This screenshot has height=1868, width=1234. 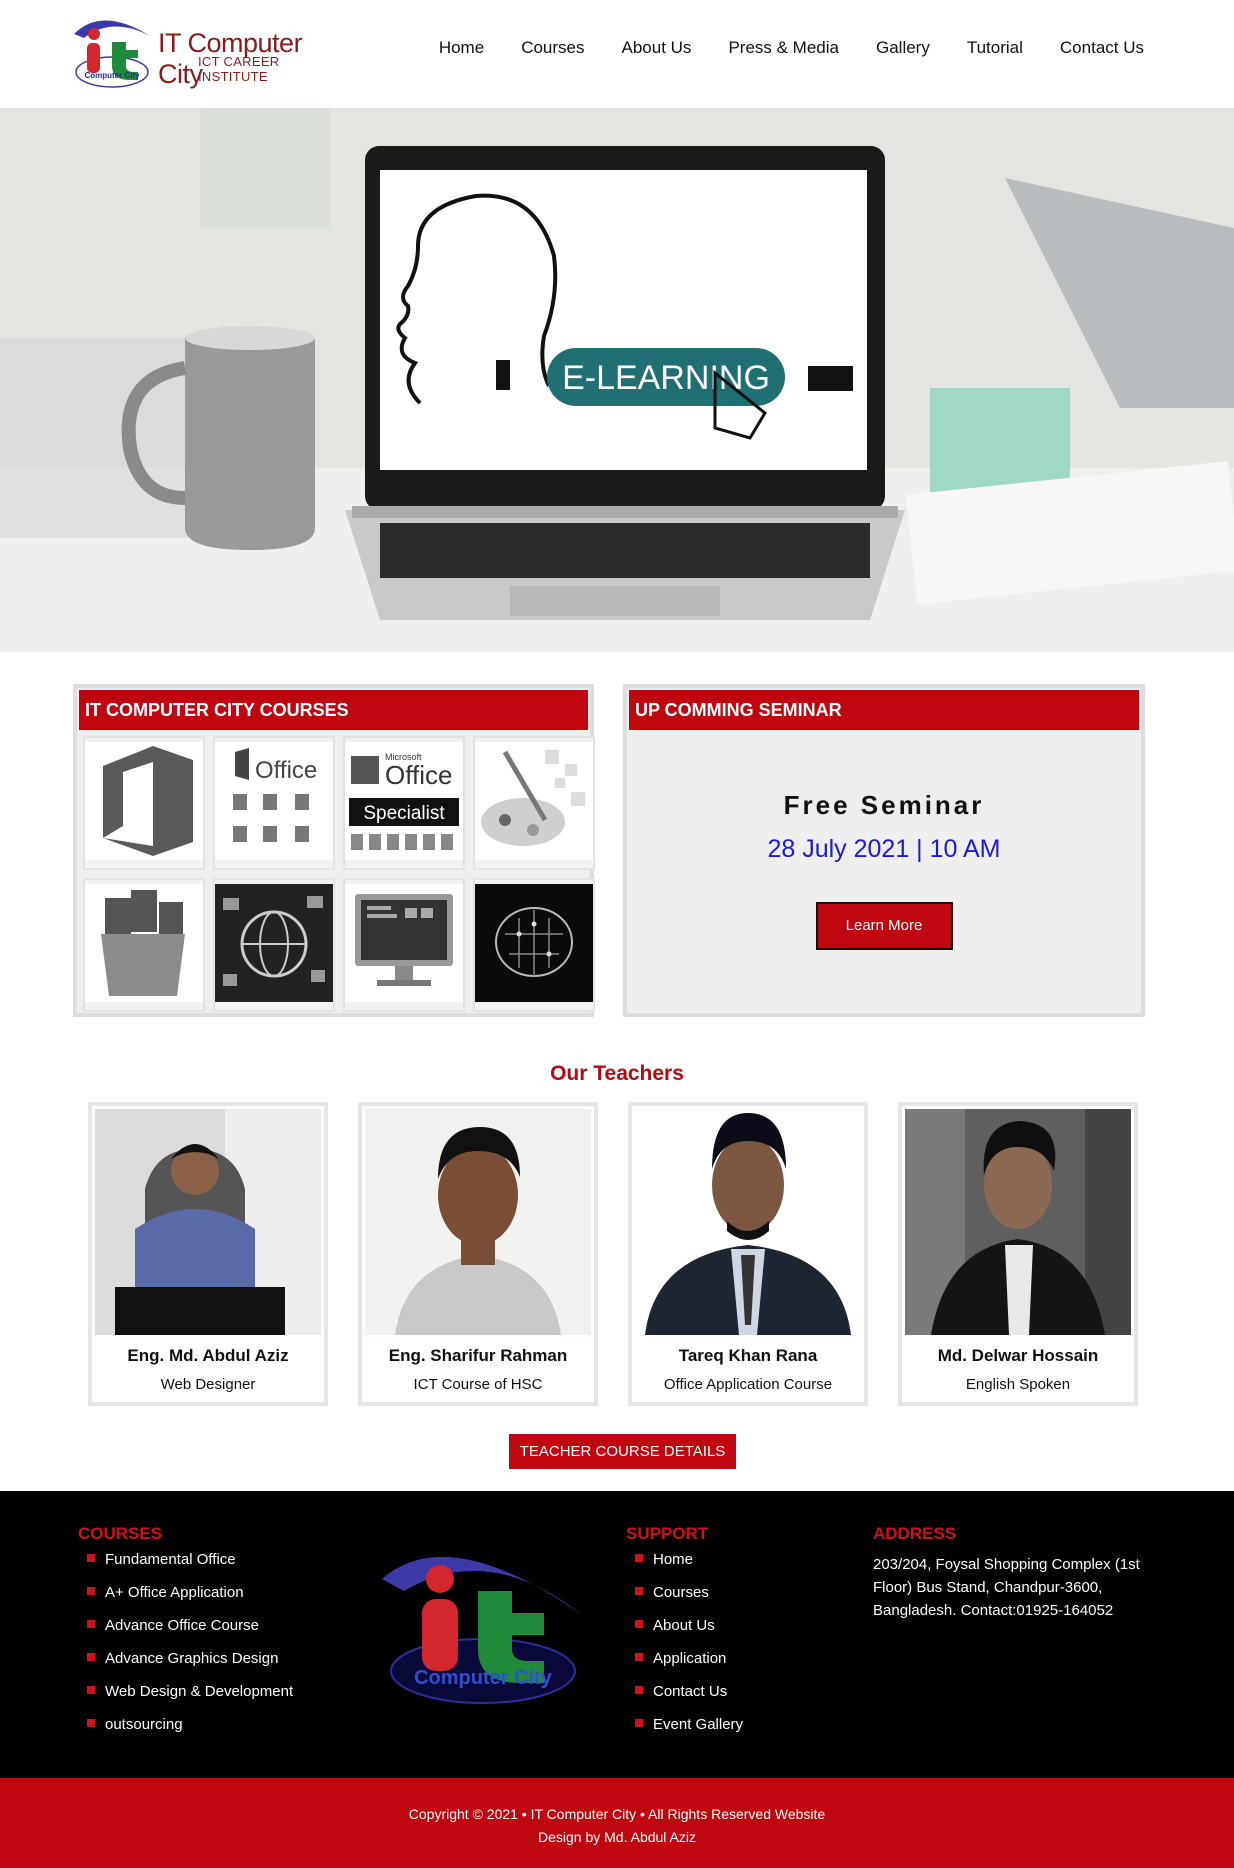 I want to click on teacher-card: Md. Delwar Hossain English Spoken, so click(x=1018, y=1254).